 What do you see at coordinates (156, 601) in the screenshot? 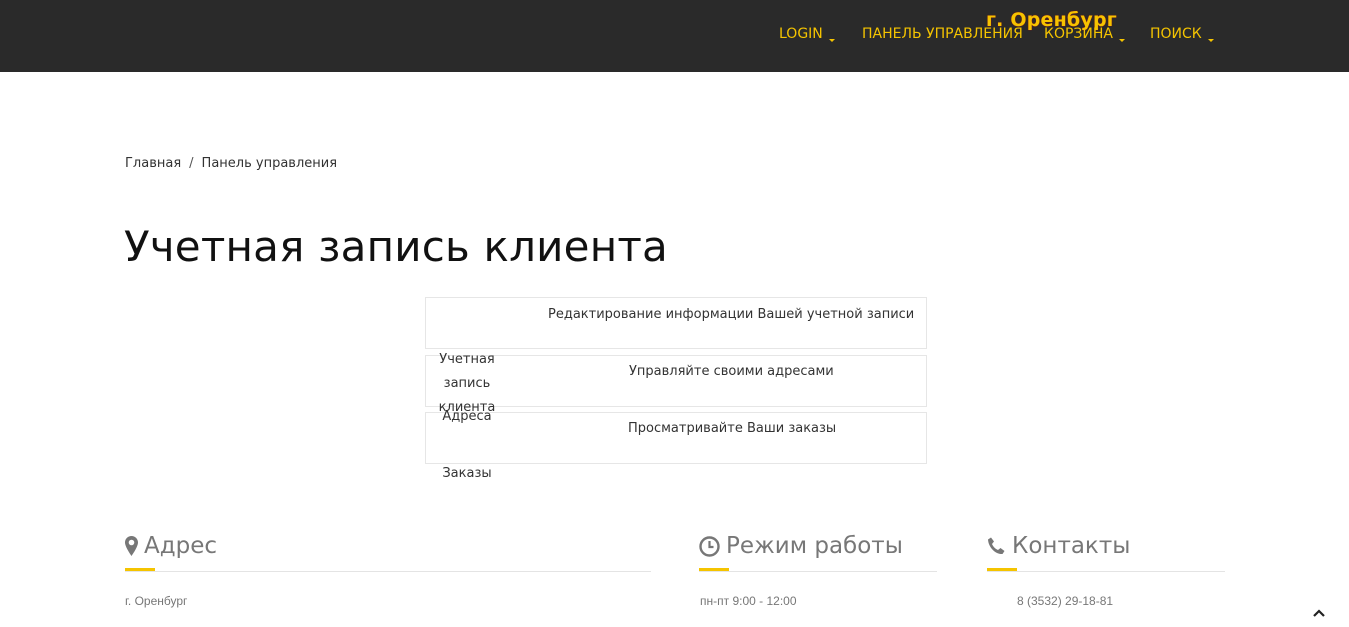
I see `footer-address-text: г. Оренбург` at bounding box center [156, 601].